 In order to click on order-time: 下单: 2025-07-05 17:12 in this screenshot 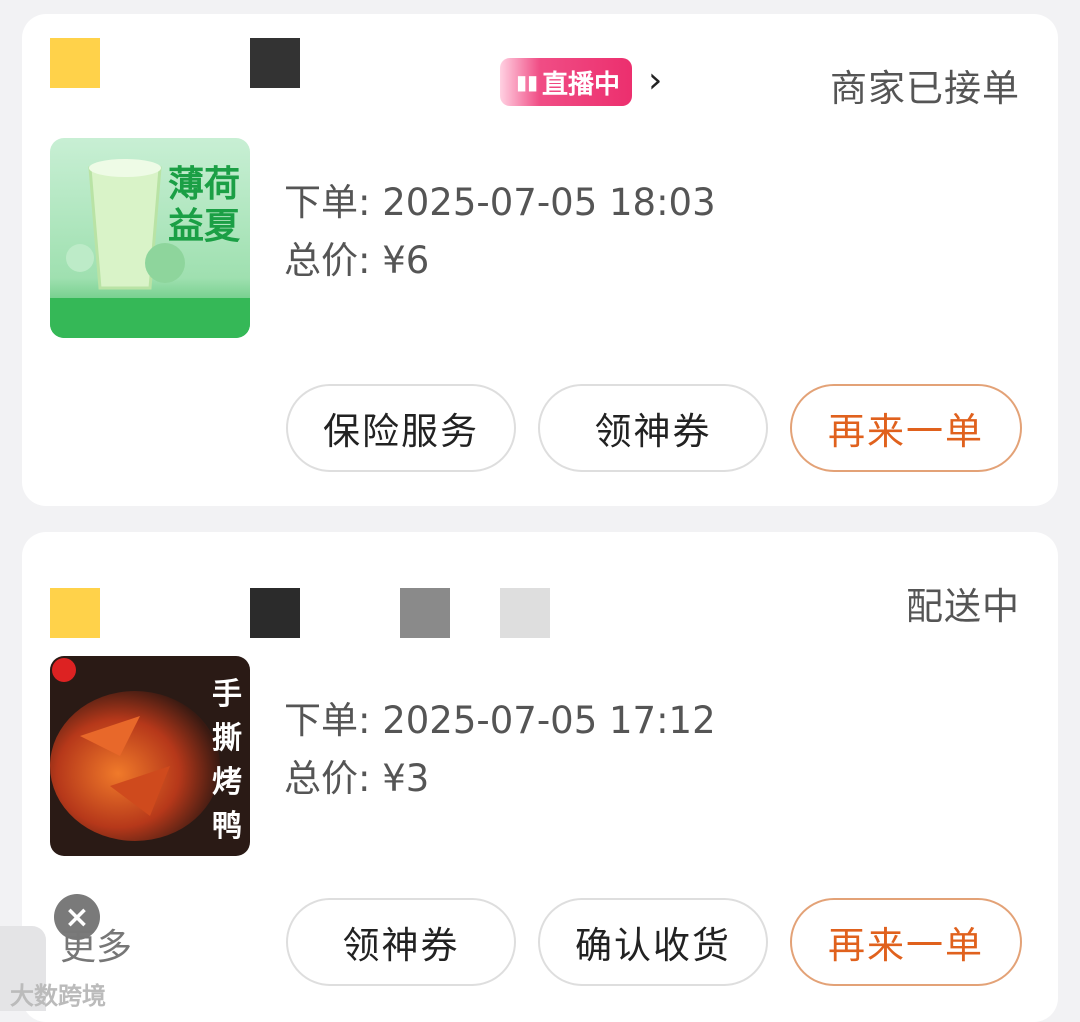, I will do `click(500, 720)`.